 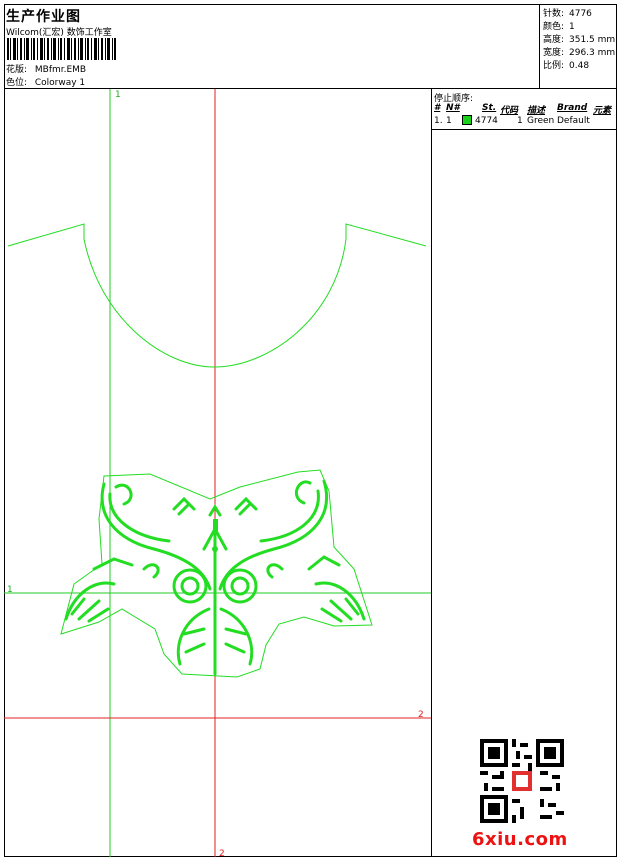 I want to click on design-row: 花版: MBfmr.EMB, so click(x=46, y=68).